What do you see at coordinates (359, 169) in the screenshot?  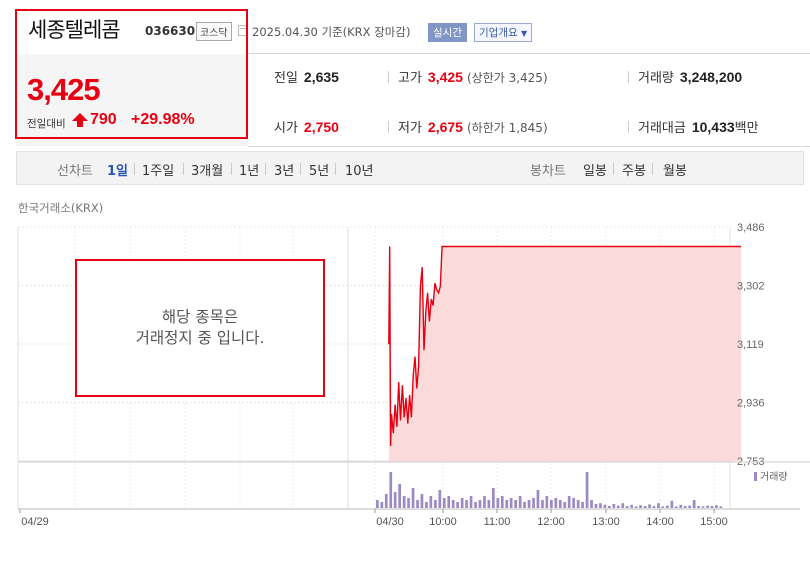 I see `tab-10-years: 10년` at bounding box center [359, 169].